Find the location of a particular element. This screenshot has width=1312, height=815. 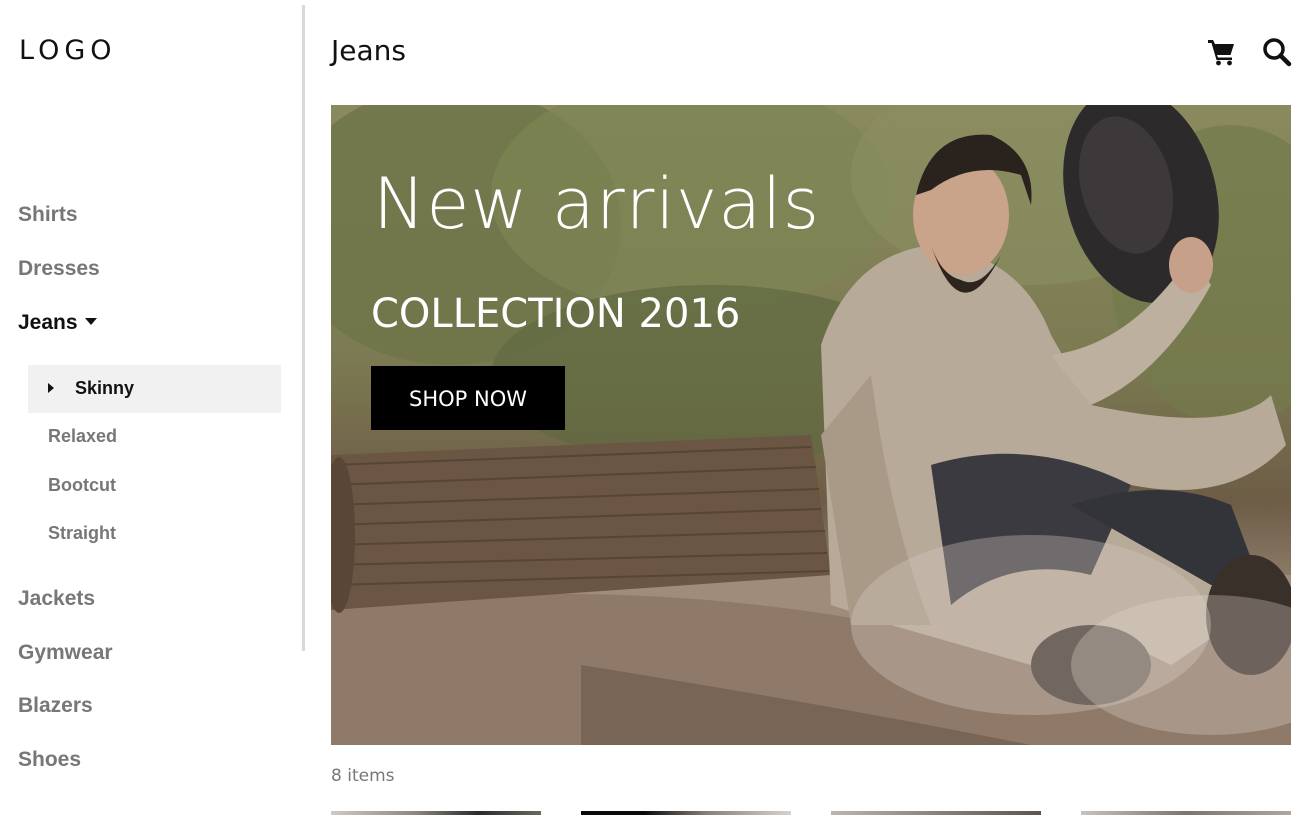

hero-subheading: COLLECTION 2016 is located at coordinates (556, 314).